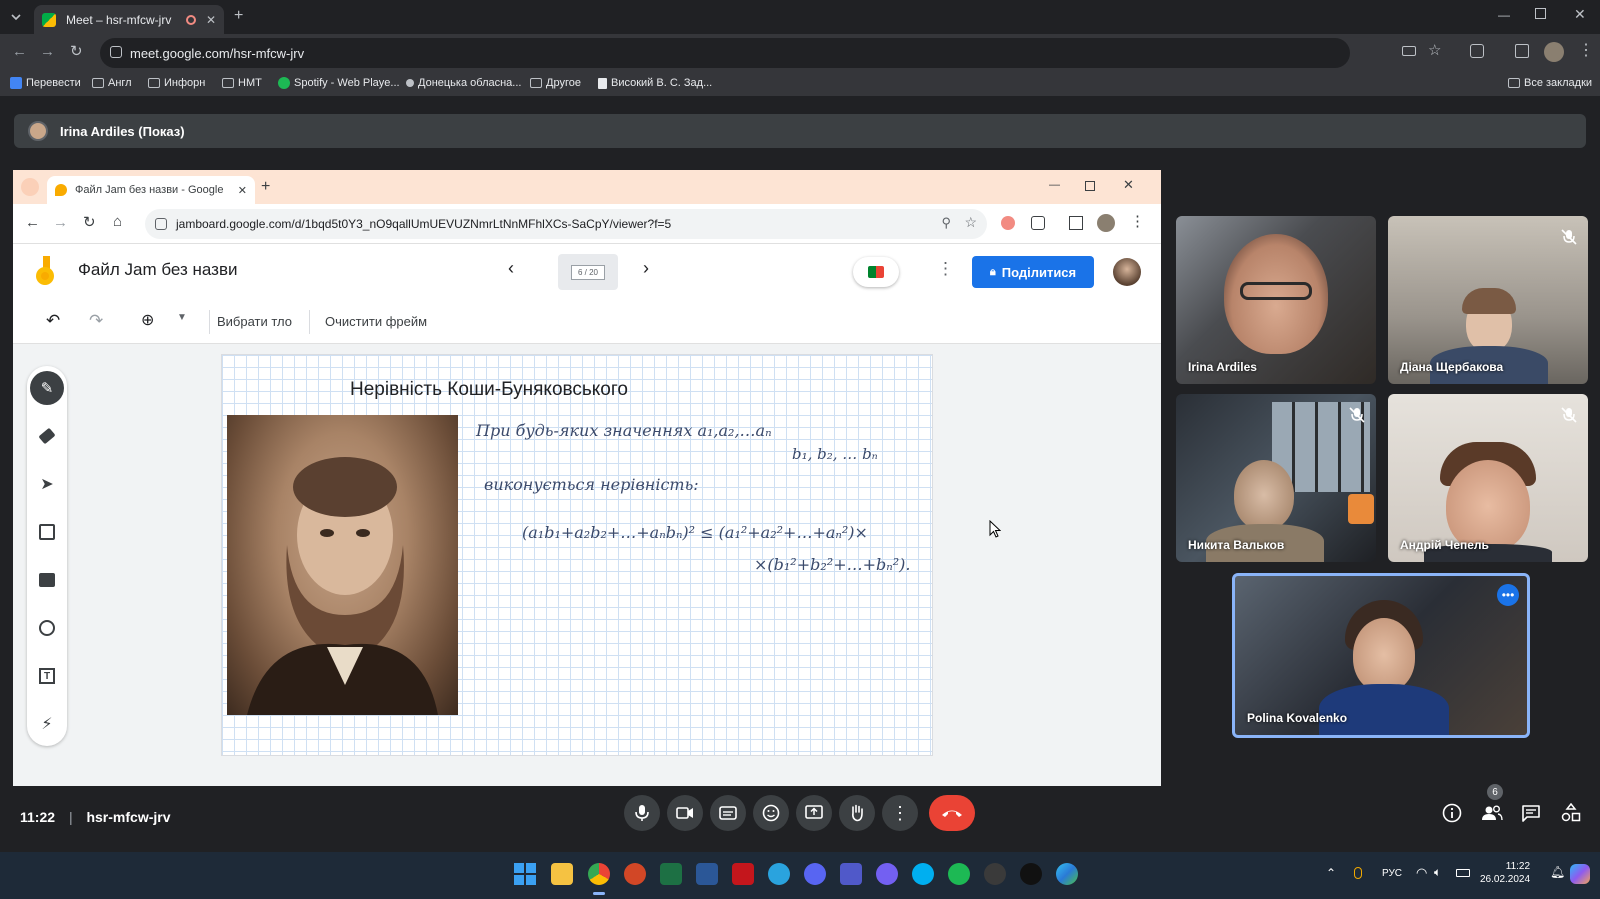 The height and width of the screenshot is (899, 1600). Describe the element at coordinates (148, 320) in the screenshot. I see `zoom-in-icon: ⊕` at that location.